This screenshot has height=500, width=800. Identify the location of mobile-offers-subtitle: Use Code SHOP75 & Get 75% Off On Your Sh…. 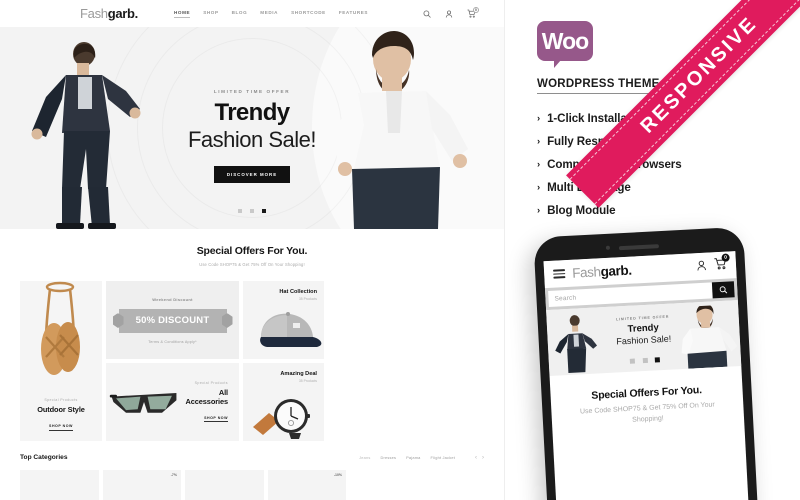
(647, 412).